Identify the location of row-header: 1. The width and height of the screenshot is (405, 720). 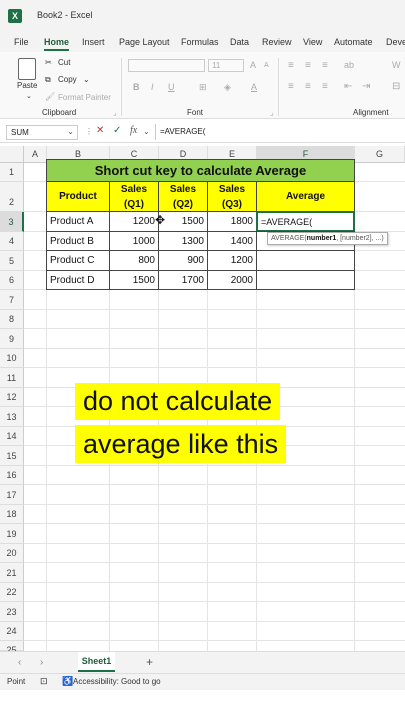
(12, 172).